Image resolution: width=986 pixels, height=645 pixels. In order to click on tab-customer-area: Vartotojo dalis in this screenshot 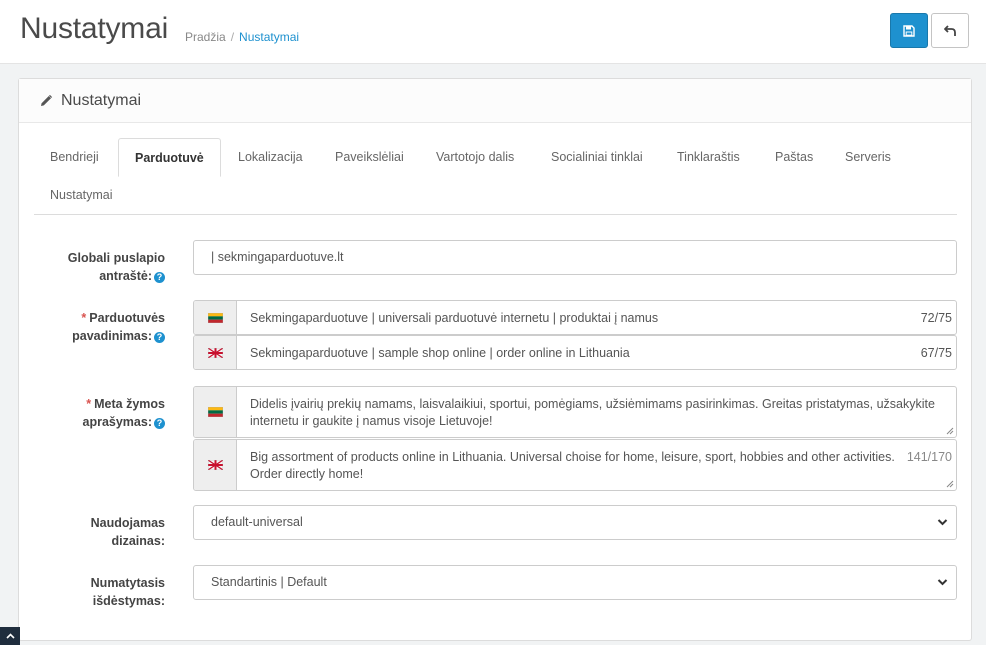, I will do `click(475, 157)`.